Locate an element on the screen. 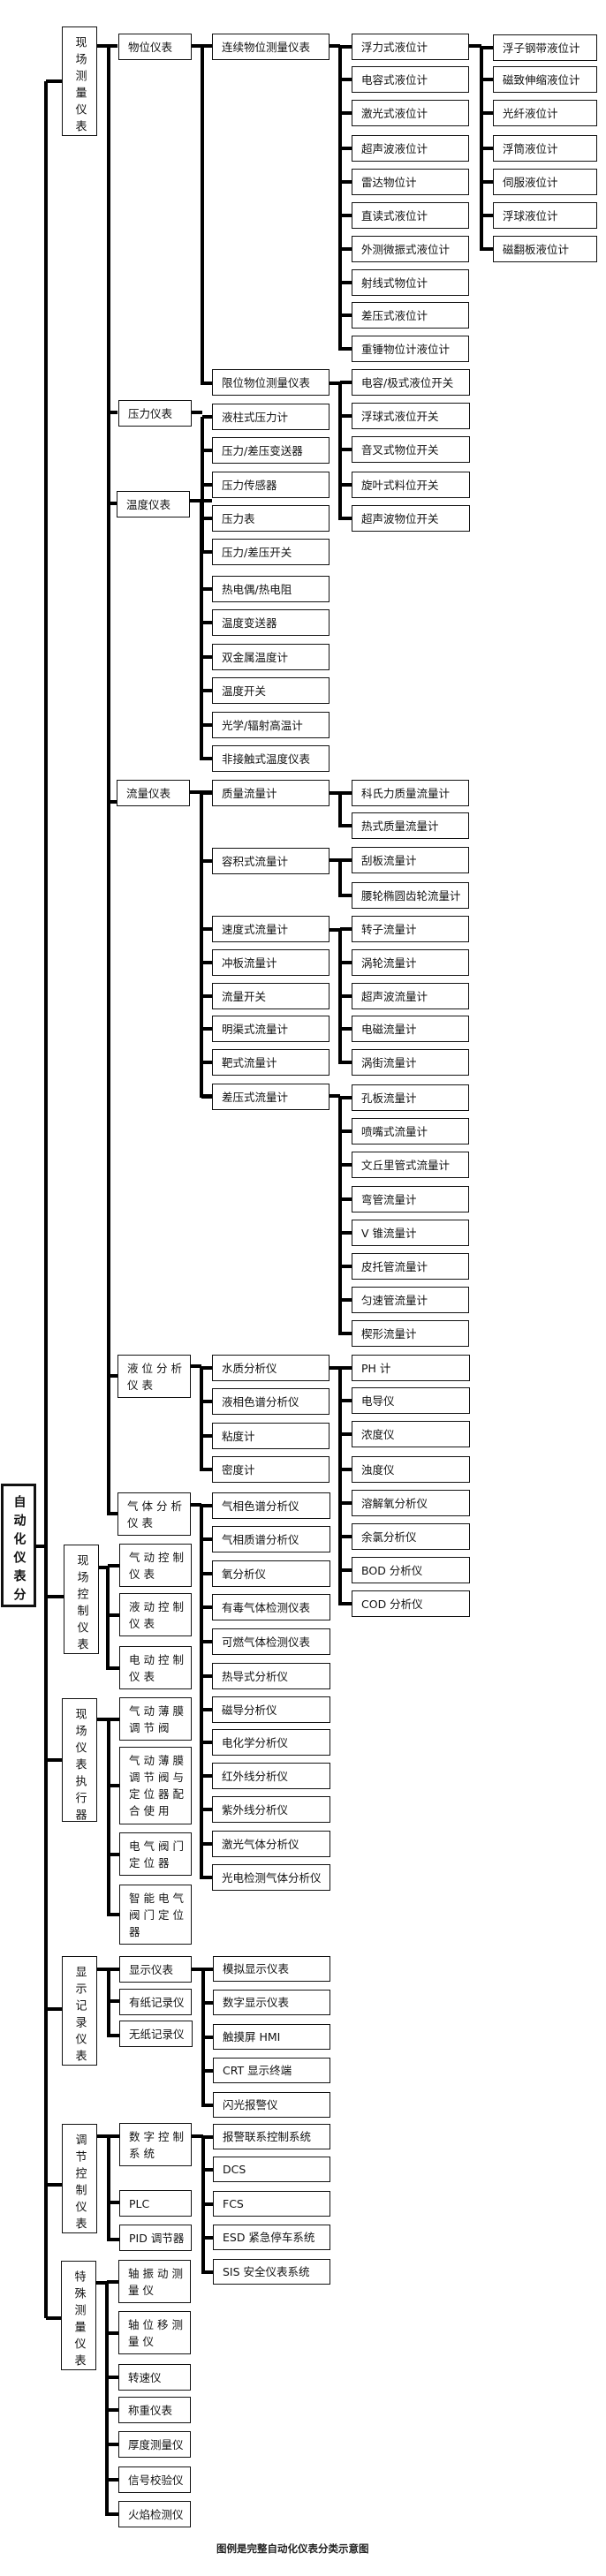 Image resolution: width=606 pixels, height=2576 pixels. node-label: 厚度测量仪 is located at coordinates (156, 2444).